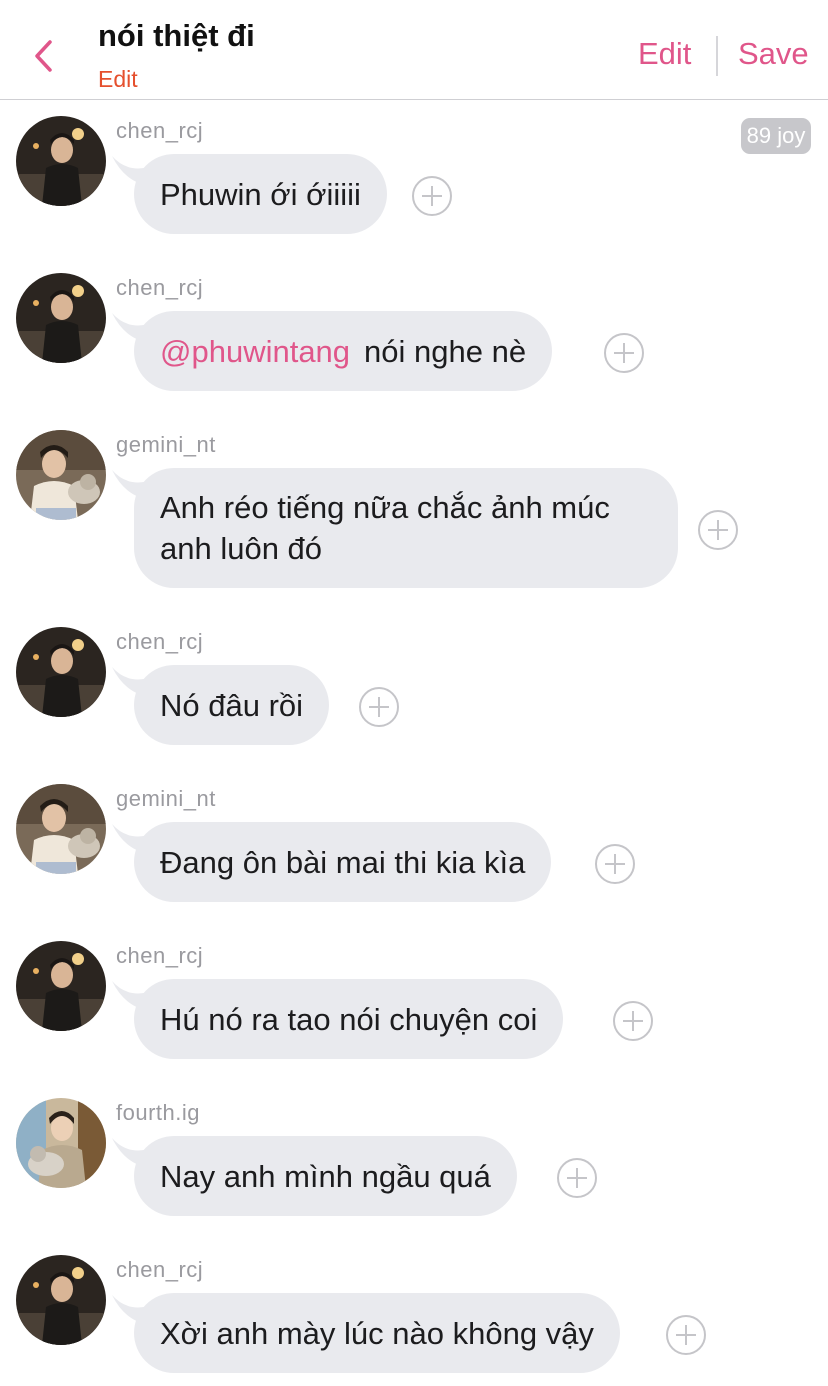 The height and width of the screenshot is (1386, 828). What do you see at coordinates (176, 35) in the screenshot?
I see `chat-title: nói thiệt đi` at bounding box center [176, 35].